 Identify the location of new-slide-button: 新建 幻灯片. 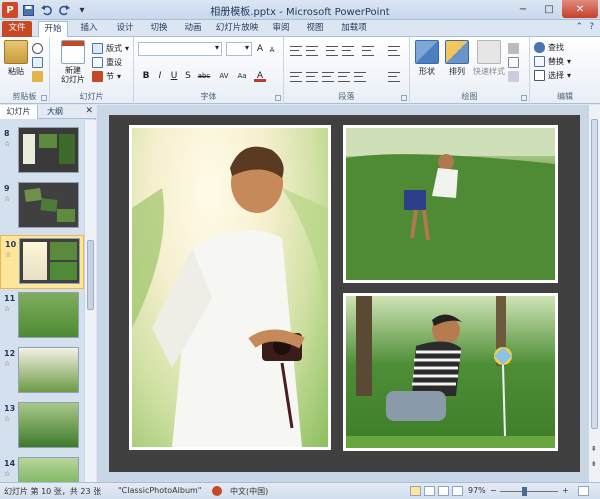
(73, 62).